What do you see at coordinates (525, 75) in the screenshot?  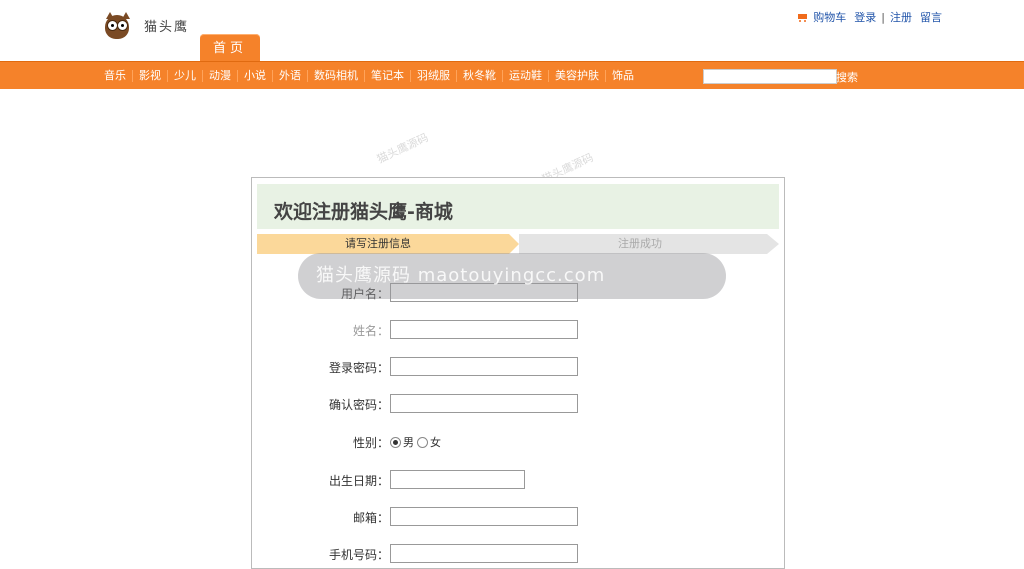 I see `nav-item-sneakers: 运动鞋` at bounding box center [525, 75].